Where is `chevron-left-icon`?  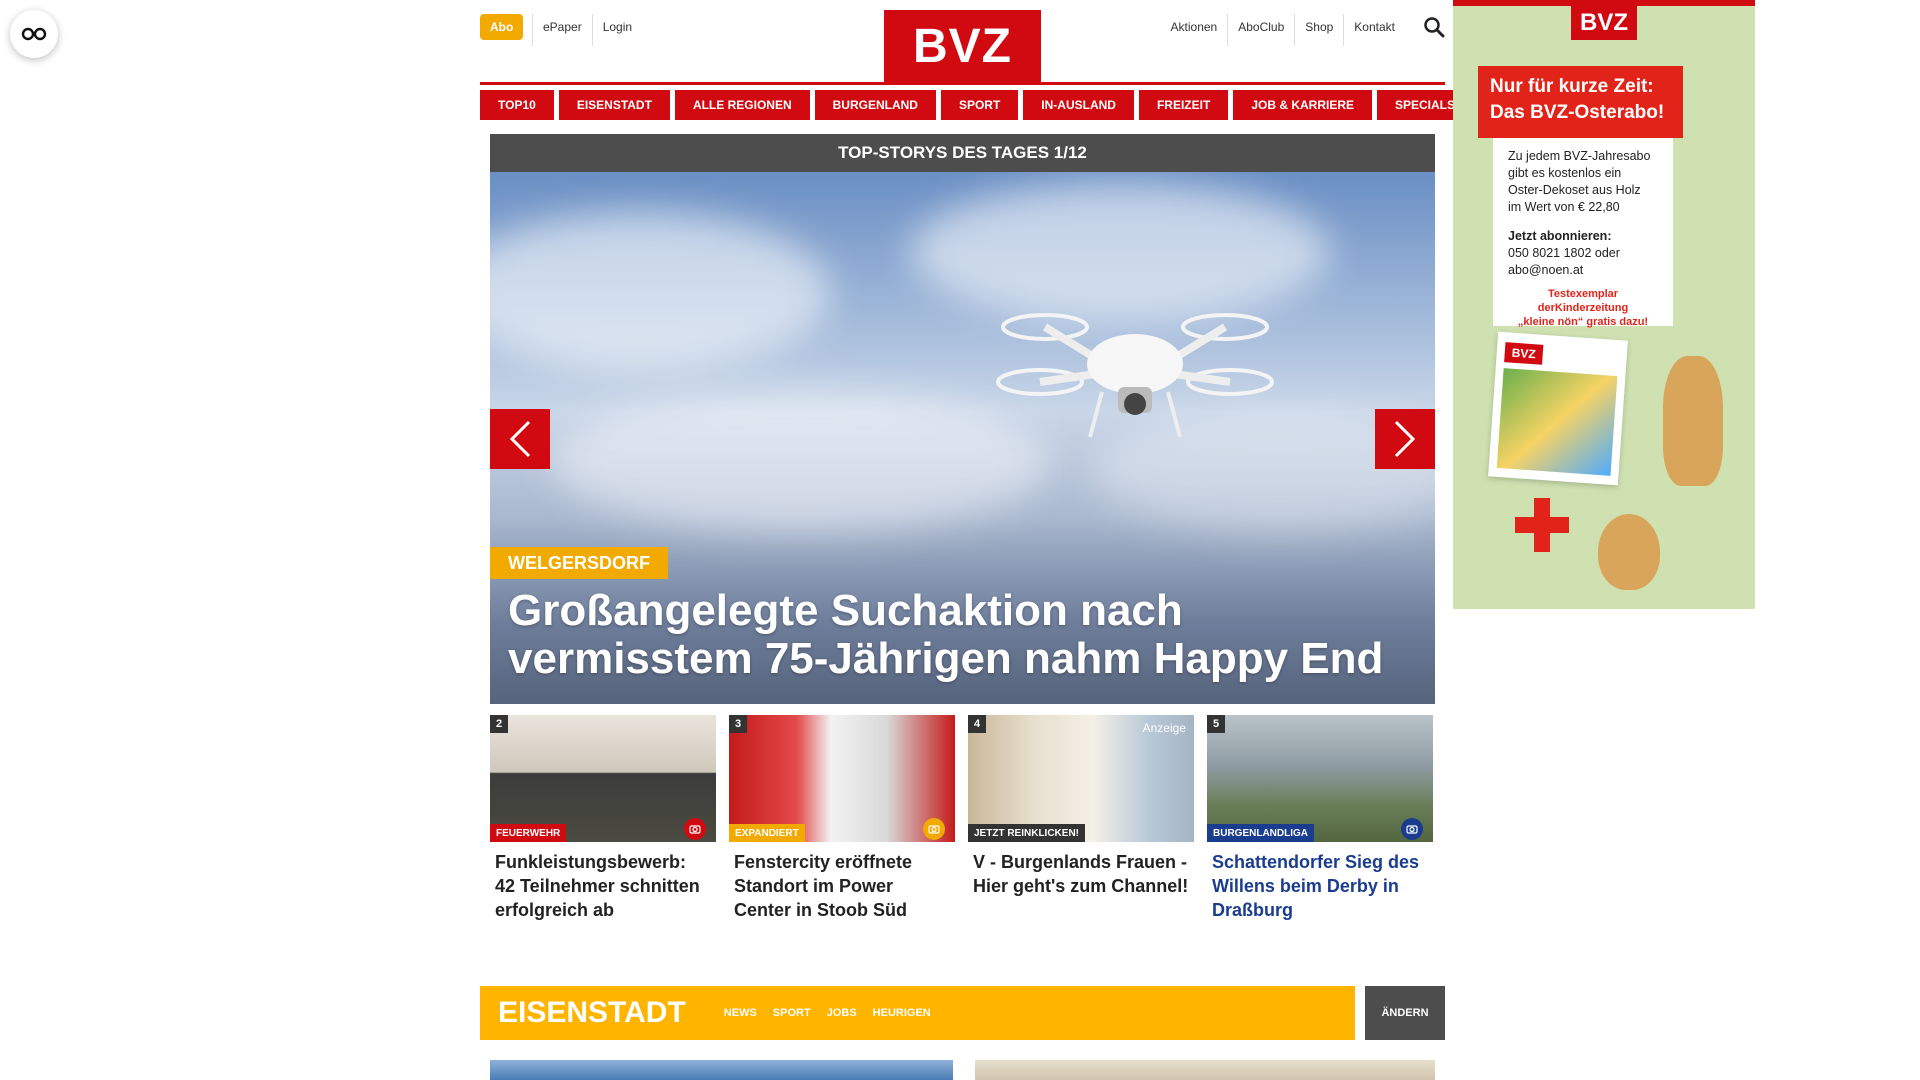
chevron-left-icon is located at coordinates (520, 439).